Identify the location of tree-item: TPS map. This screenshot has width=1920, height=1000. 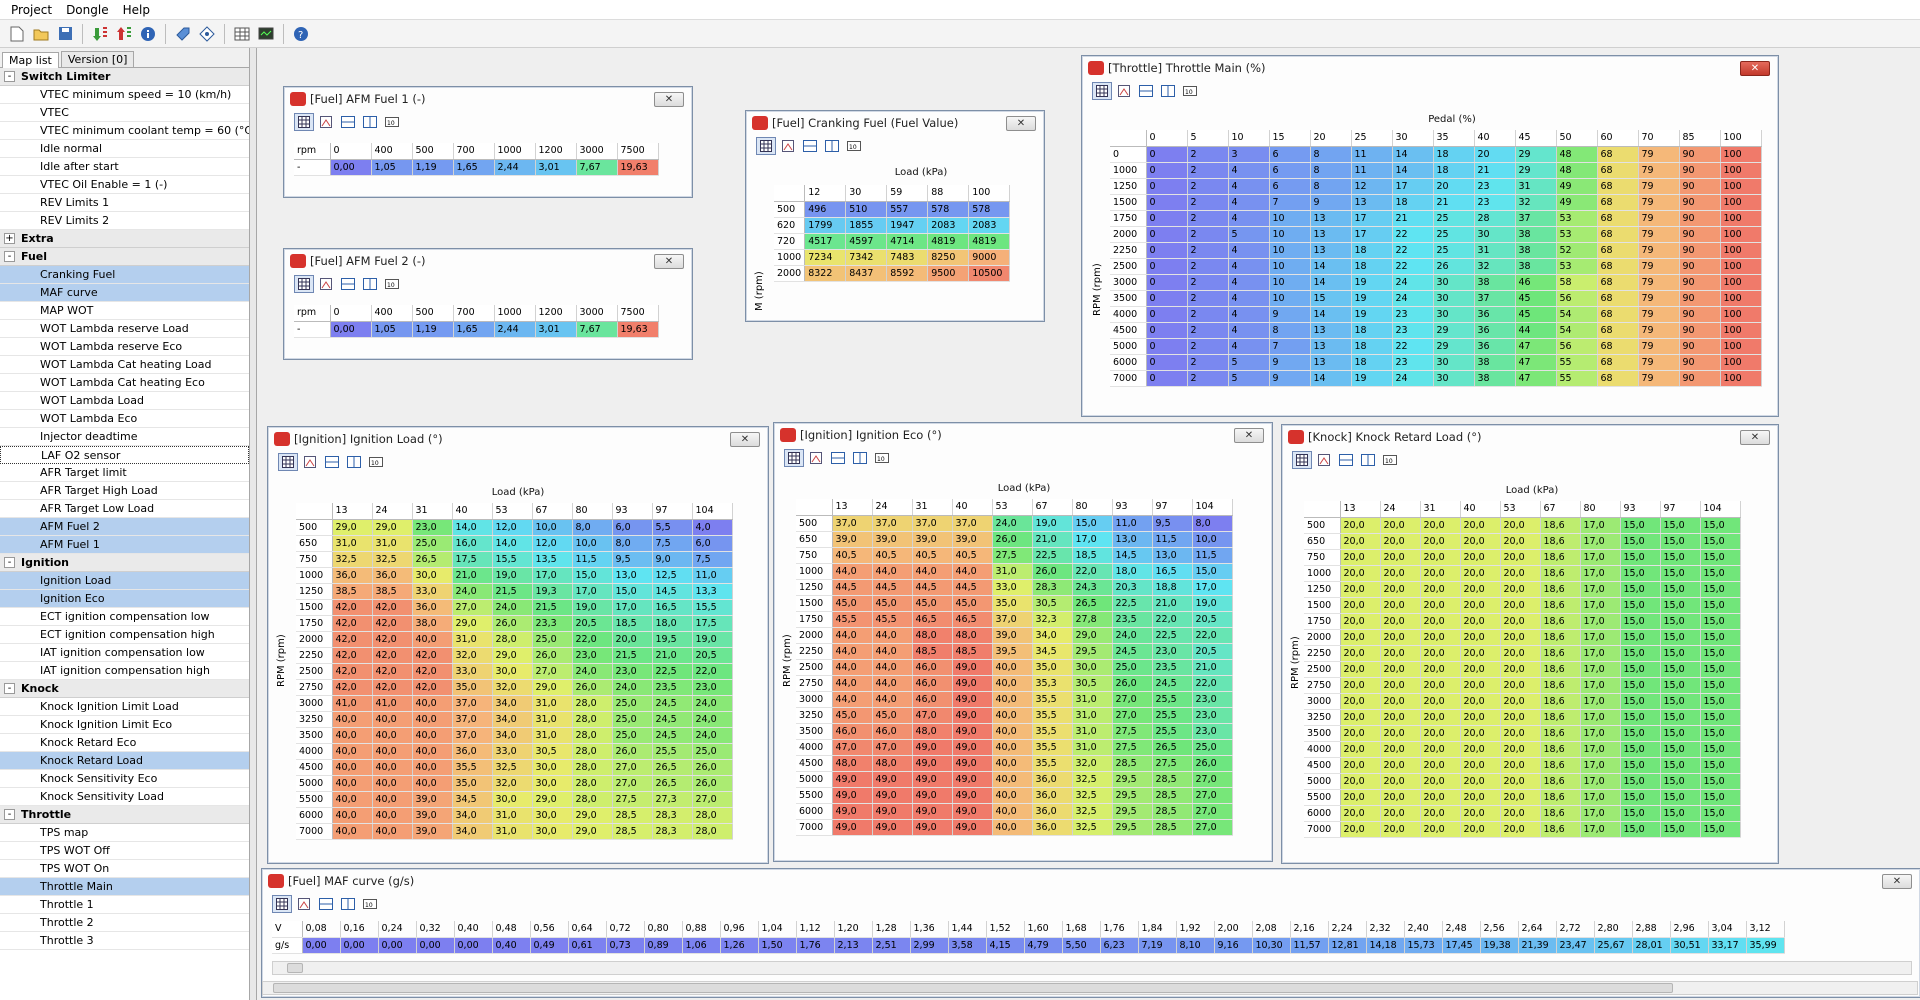
(124, 833).